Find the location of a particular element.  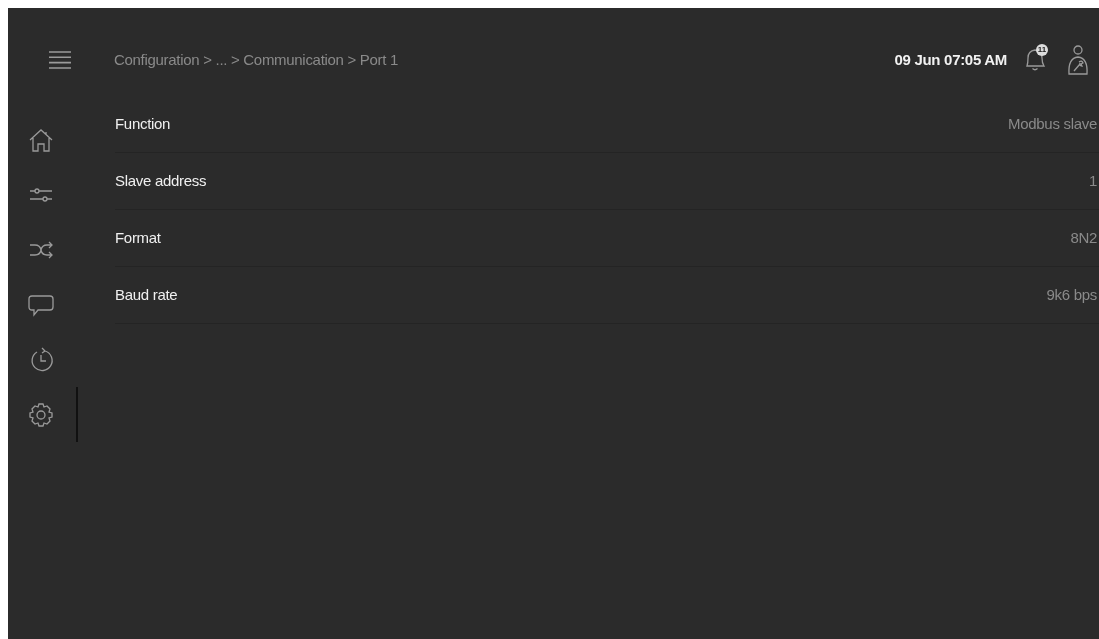

bell-icon is located at coordinates (1035, 59).